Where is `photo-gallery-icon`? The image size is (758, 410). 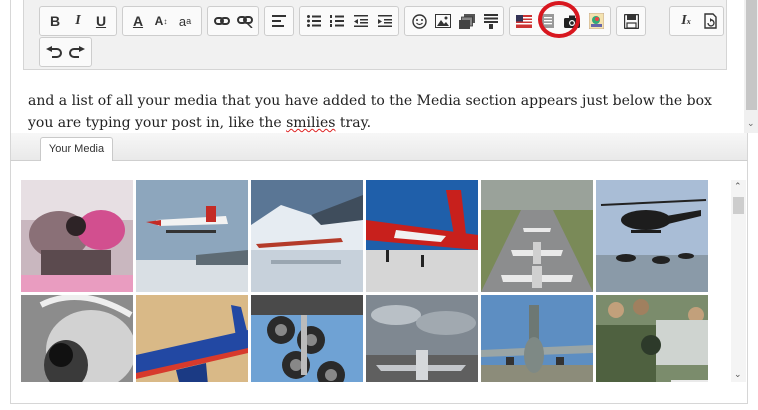
photo-gallery-icon is located at coordinates (596, 21).